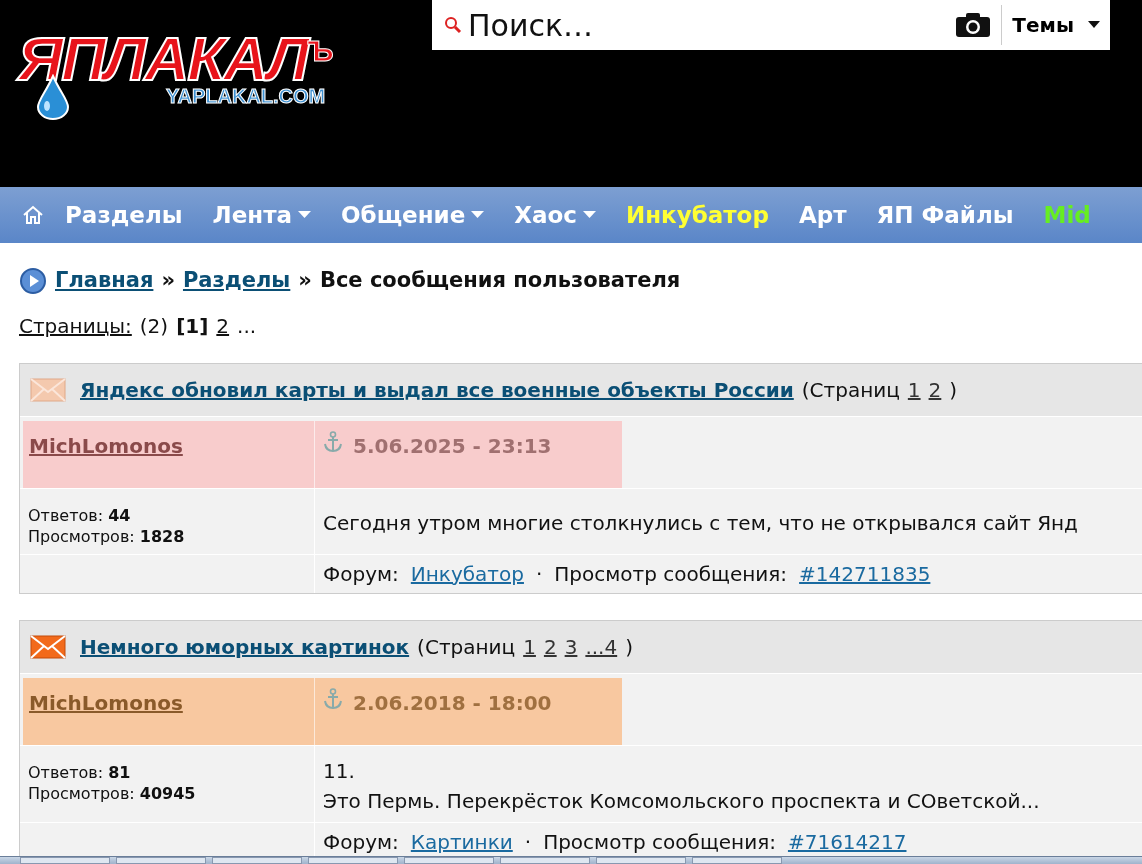 This screenshot has height=864, width=1142. What do you see at coordinates (245, 646) in the screenshot?
I see `topic-link: Немного юморных картинок` at bounding box center [245, 646].